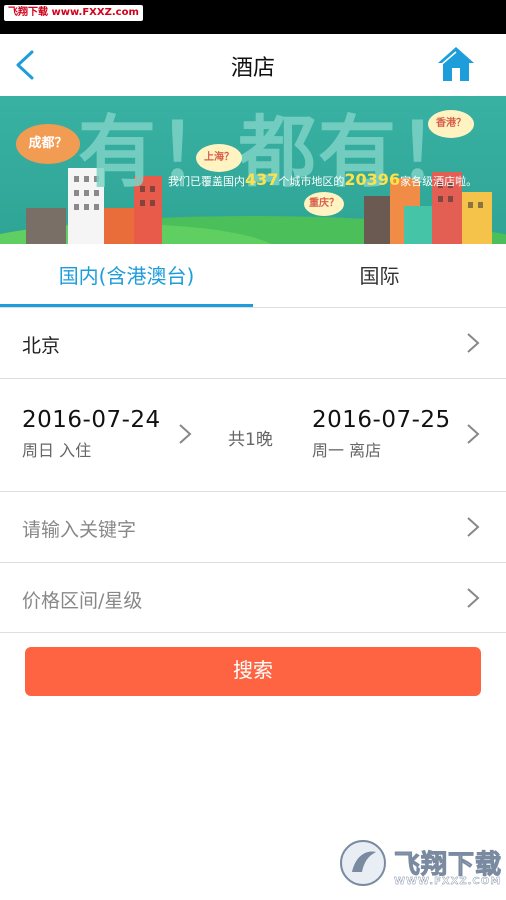  I want to click on checkout-block: 2016-07-25 周一 离店, so click(381, 434).